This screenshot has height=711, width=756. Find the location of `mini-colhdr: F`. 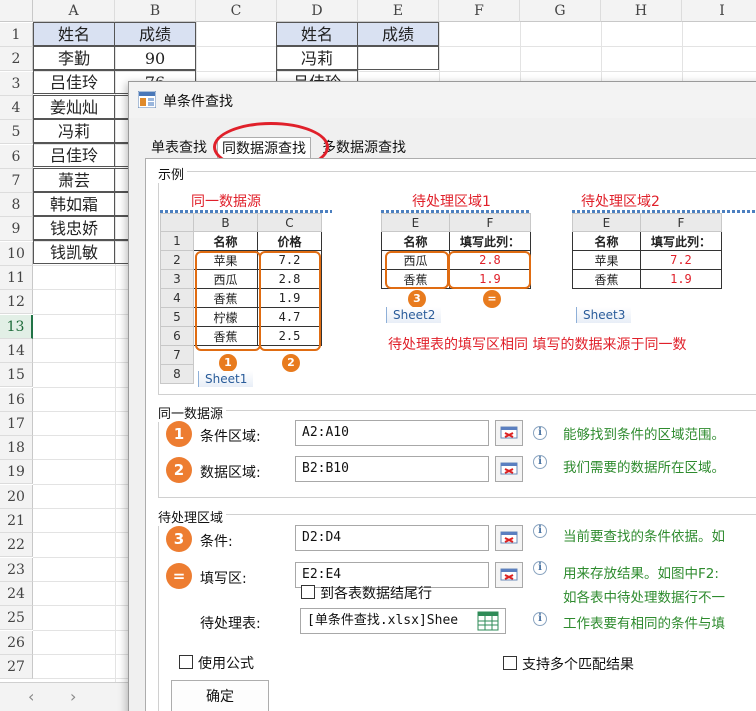

mini-colhdr: F is located at coordinates (681, 222).